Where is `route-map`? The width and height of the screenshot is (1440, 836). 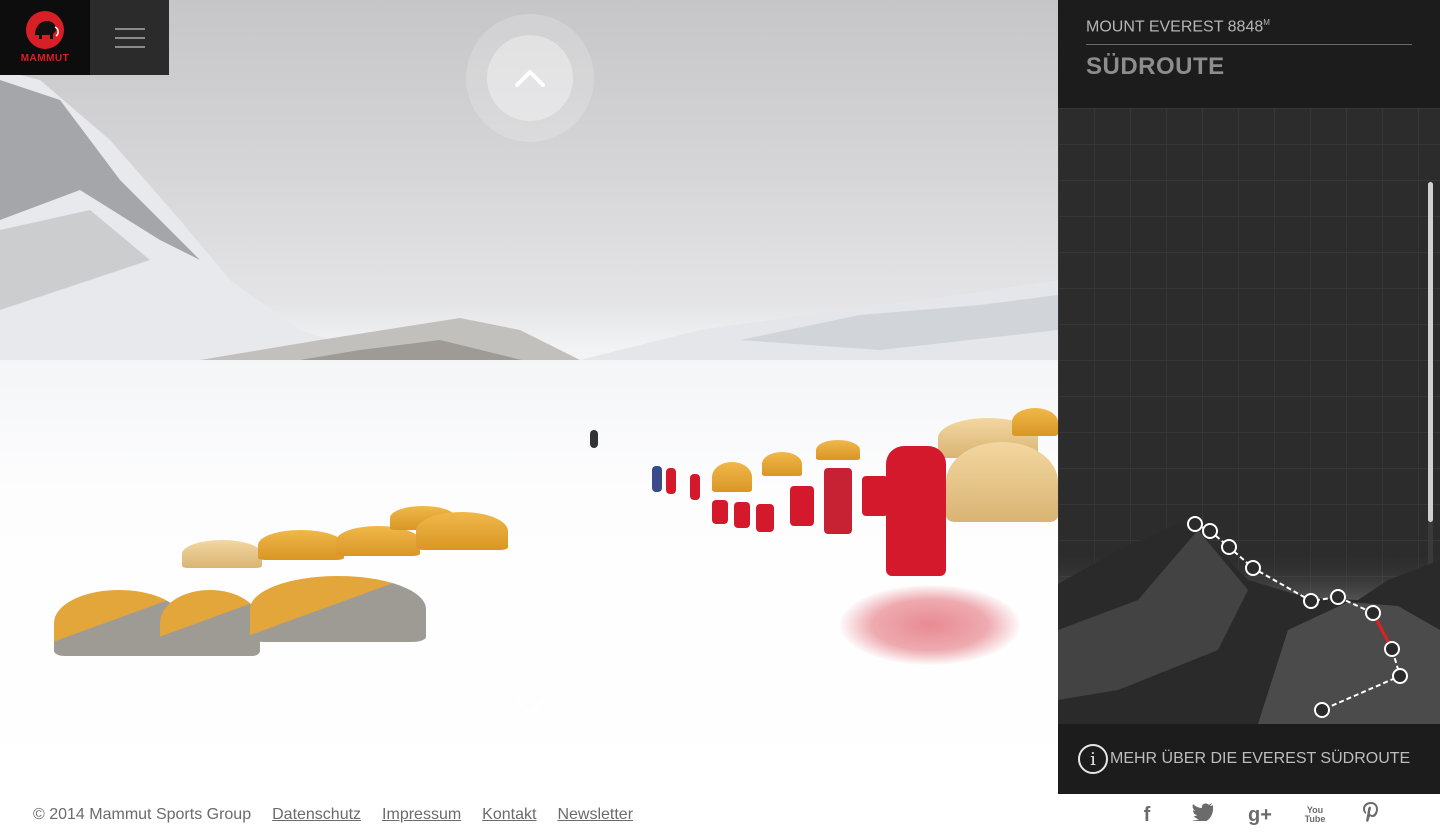 route-map is located at coordinates (1249, 617).